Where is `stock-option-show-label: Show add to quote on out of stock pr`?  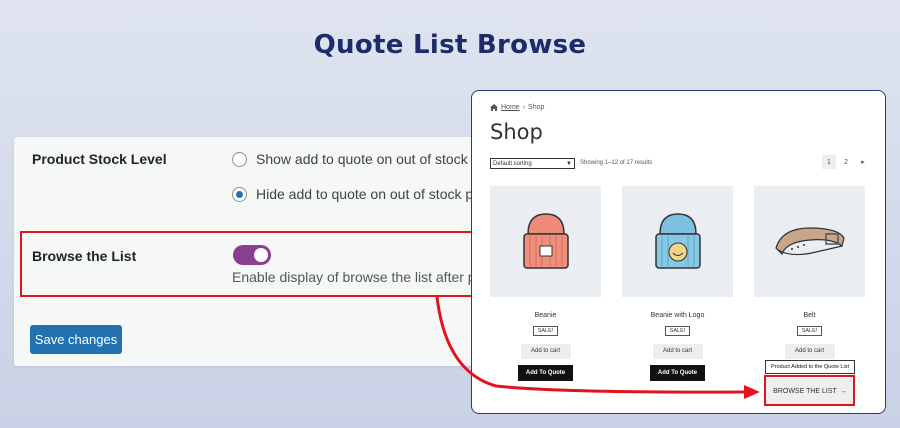
stock-option-show-label: Show add to quote on out of stock pr is located at coordinates (370, 159).